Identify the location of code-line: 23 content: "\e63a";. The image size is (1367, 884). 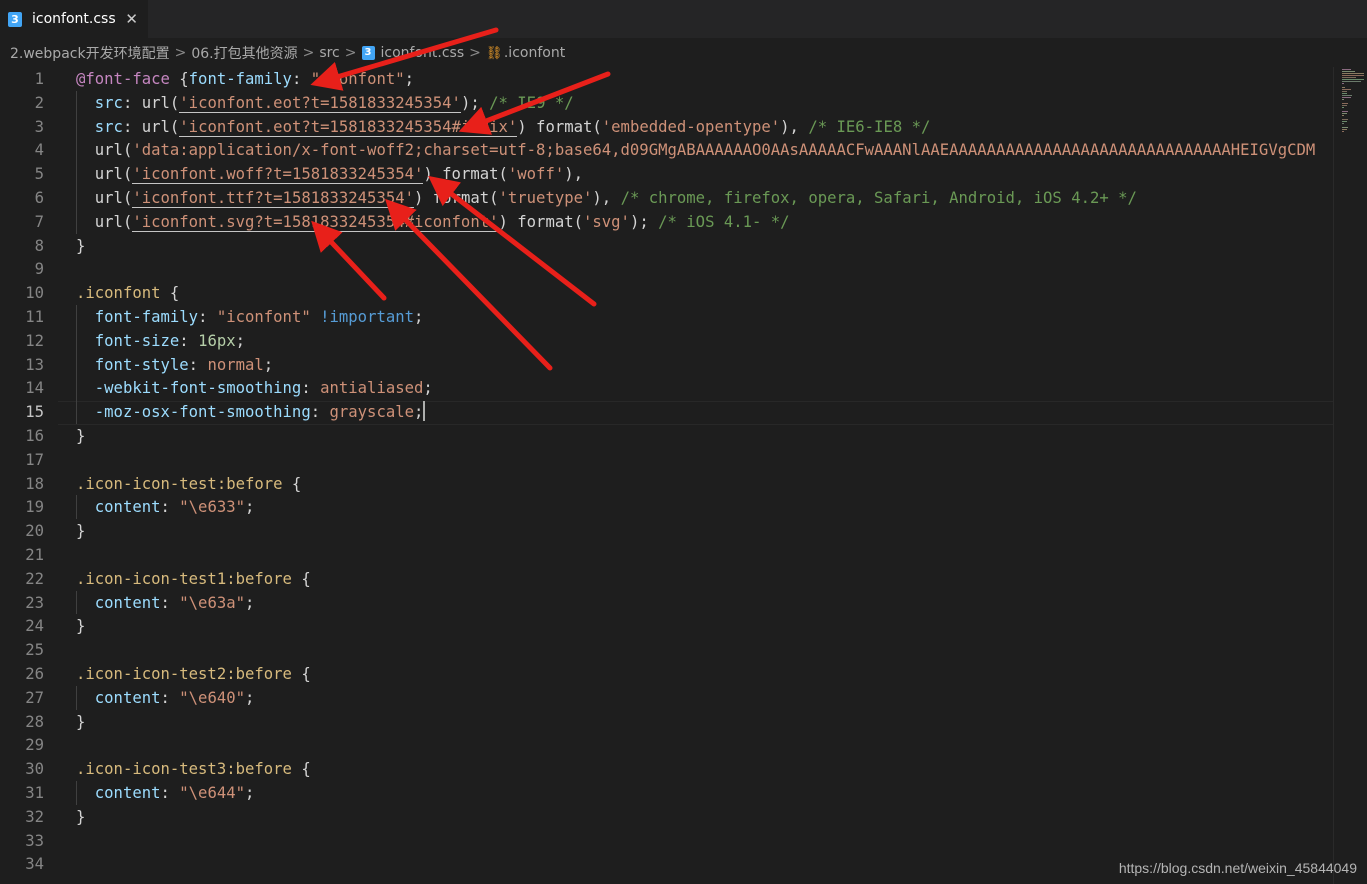
(666, 603).